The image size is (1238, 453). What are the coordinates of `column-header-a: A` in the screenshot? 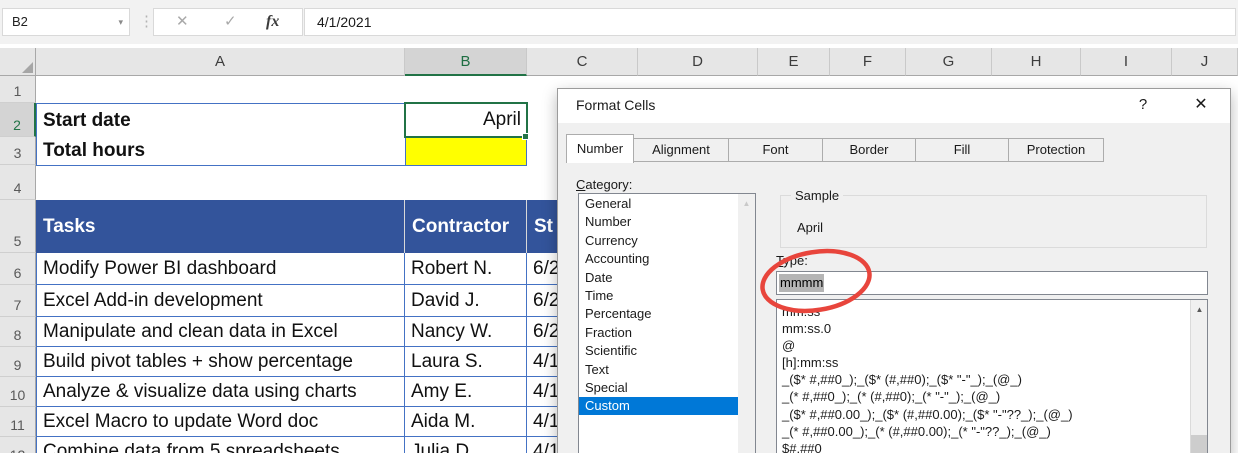 It's located at (220, 62).